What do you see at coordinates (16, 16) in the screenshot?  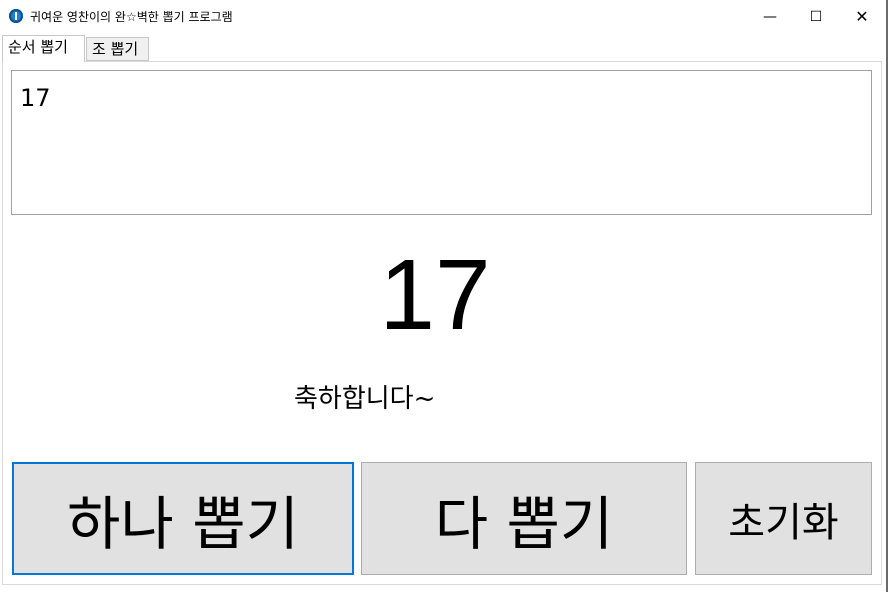 I see `app-icon` at bounding box center [16, 16].